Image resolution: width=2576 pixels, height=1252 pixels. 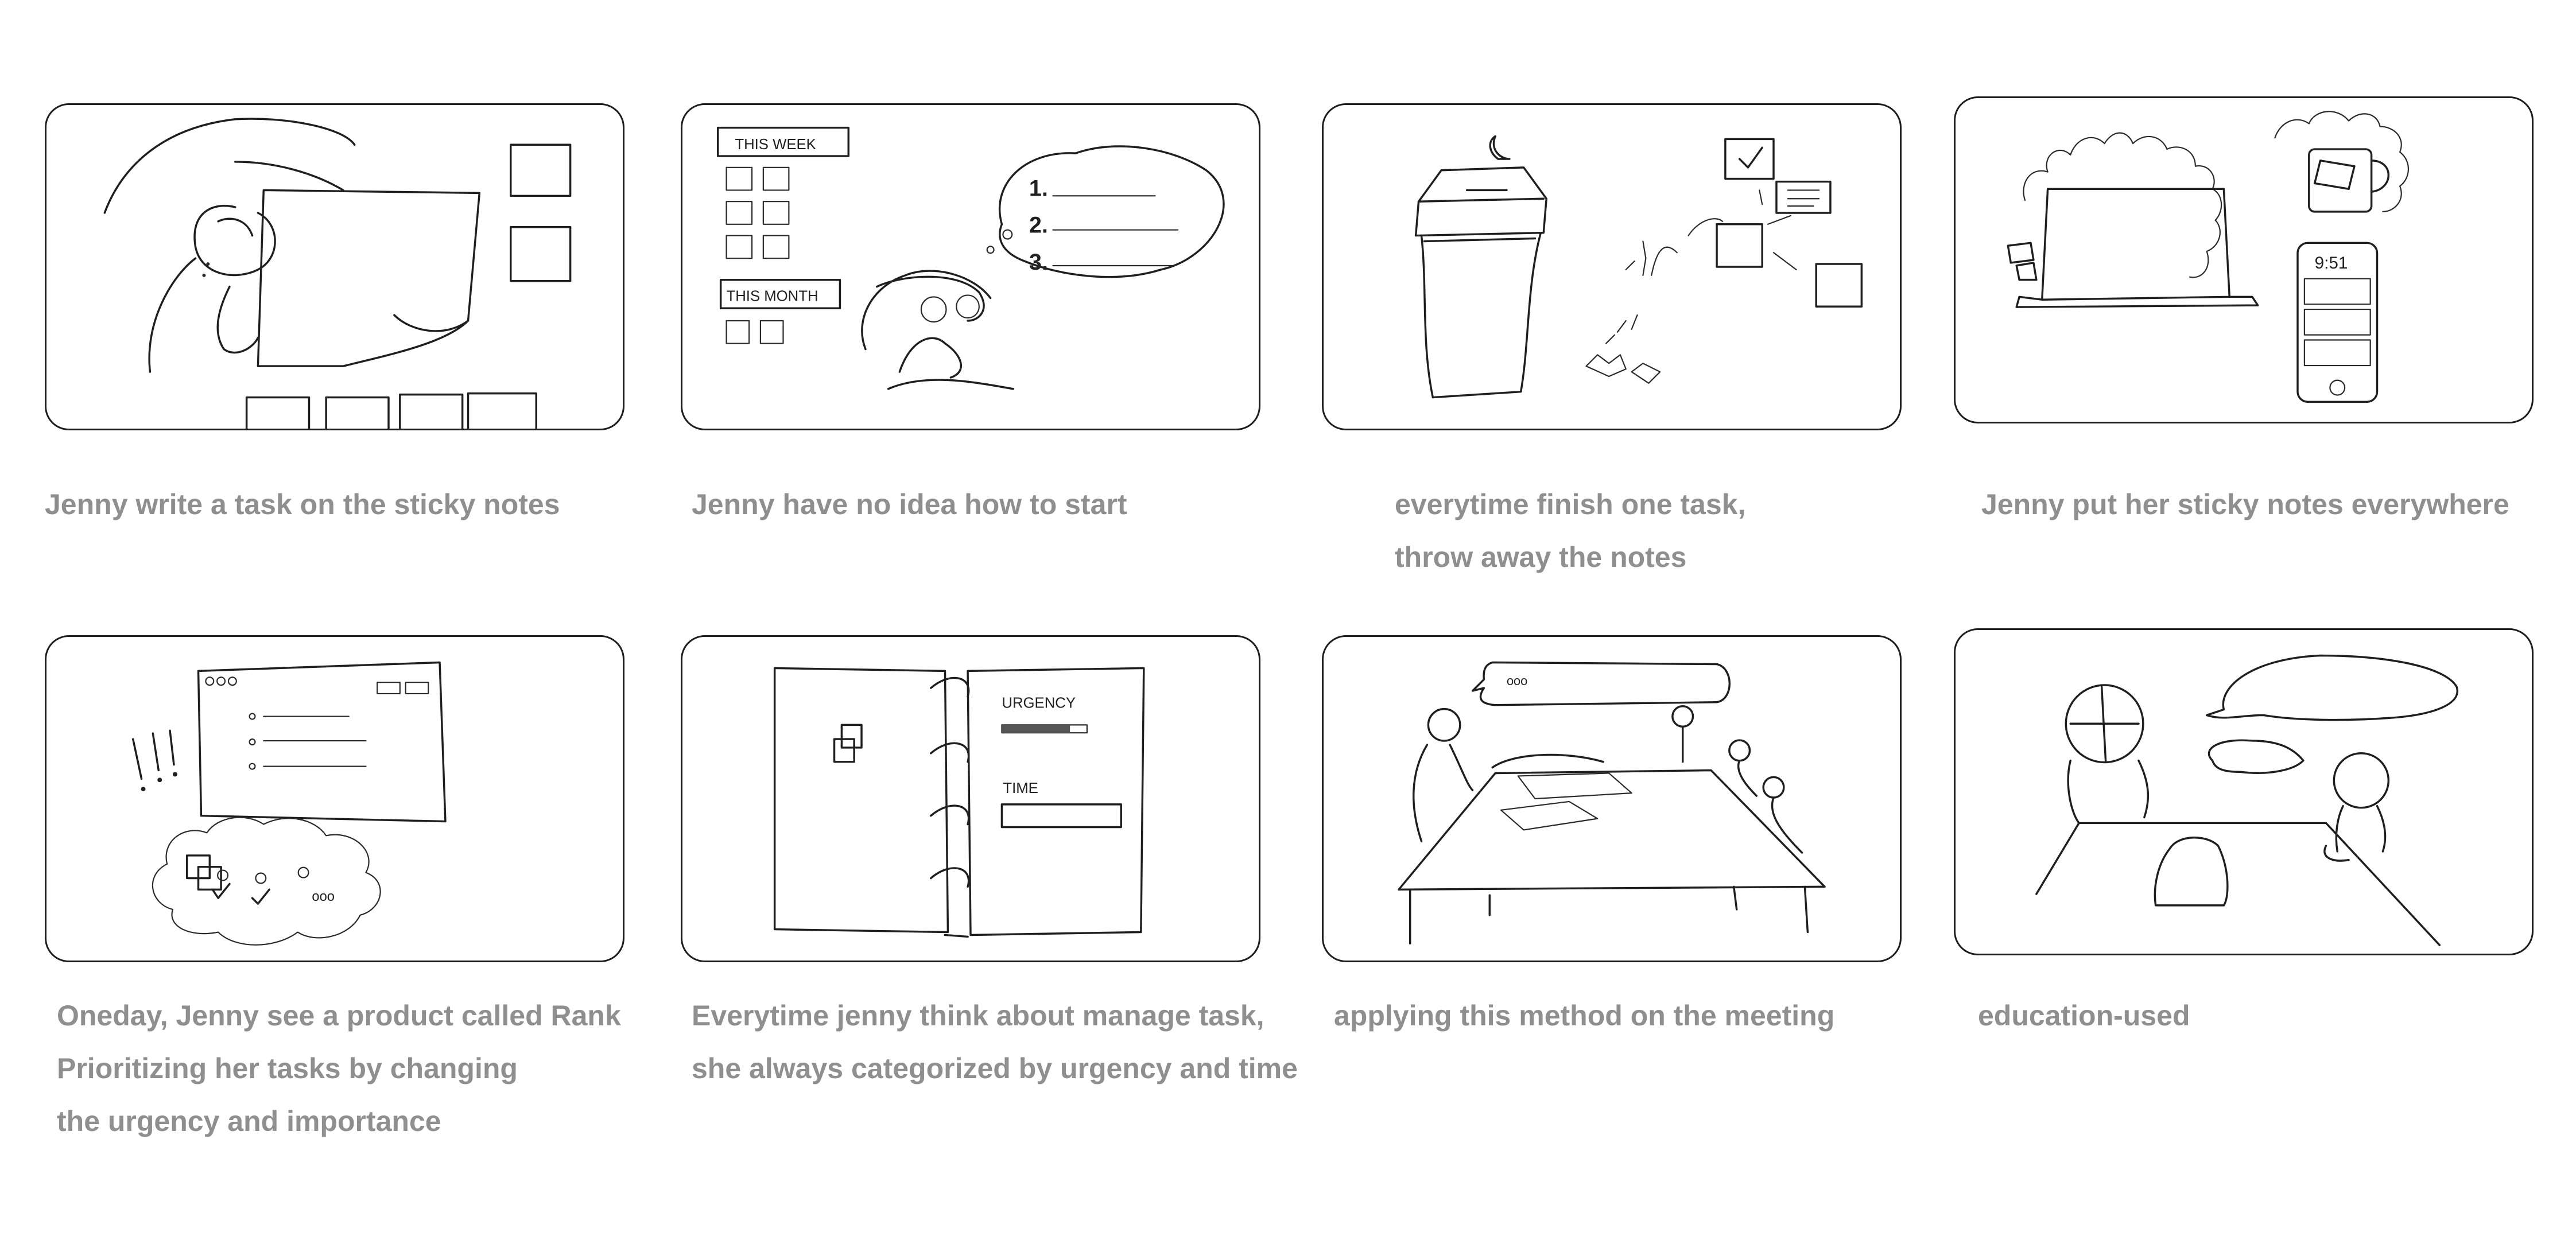 I want to click on caption-line: throw away the notes, so click(x=1541, y=557).